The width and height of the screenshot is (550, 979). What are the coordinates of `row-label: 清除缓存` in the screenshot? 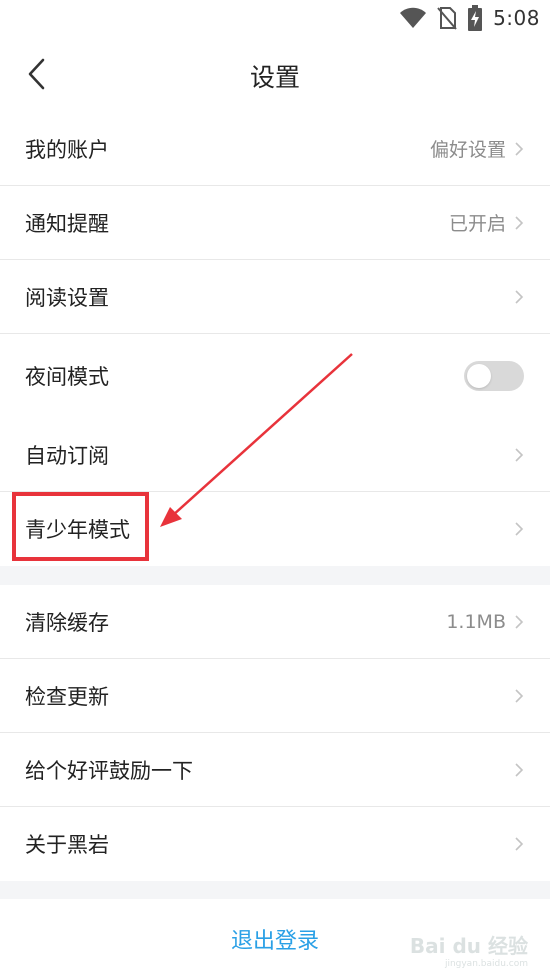 It's located at (67, 622).